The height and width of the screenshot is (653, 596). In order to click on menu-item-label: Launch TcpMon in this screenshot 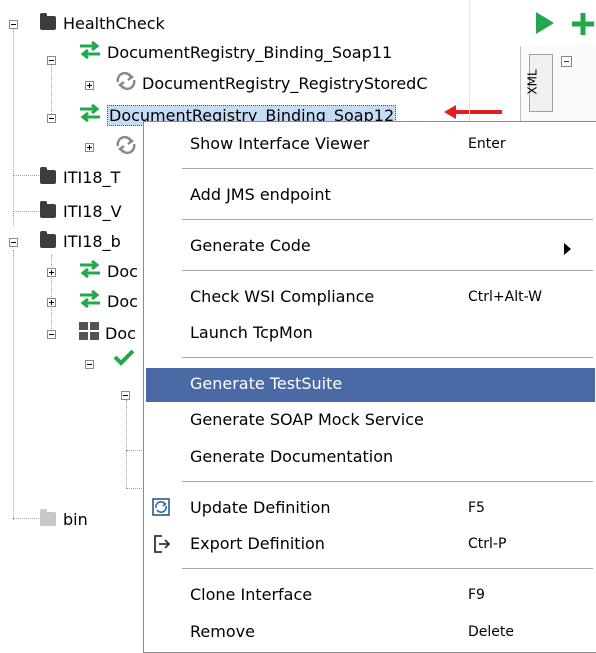, I will do `click(251, 332)`.